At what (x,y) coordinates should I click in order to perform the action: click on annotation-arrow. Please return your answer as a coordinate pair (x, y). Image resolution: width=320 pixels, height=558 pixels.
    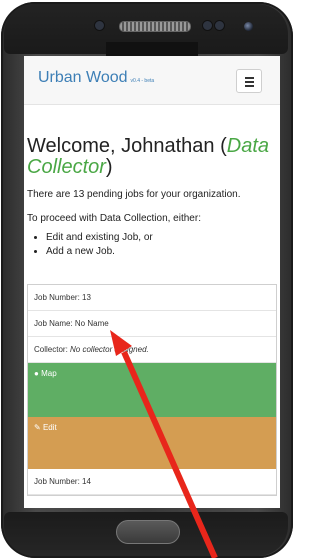
    Looking at the image, I should click on (164, 444).